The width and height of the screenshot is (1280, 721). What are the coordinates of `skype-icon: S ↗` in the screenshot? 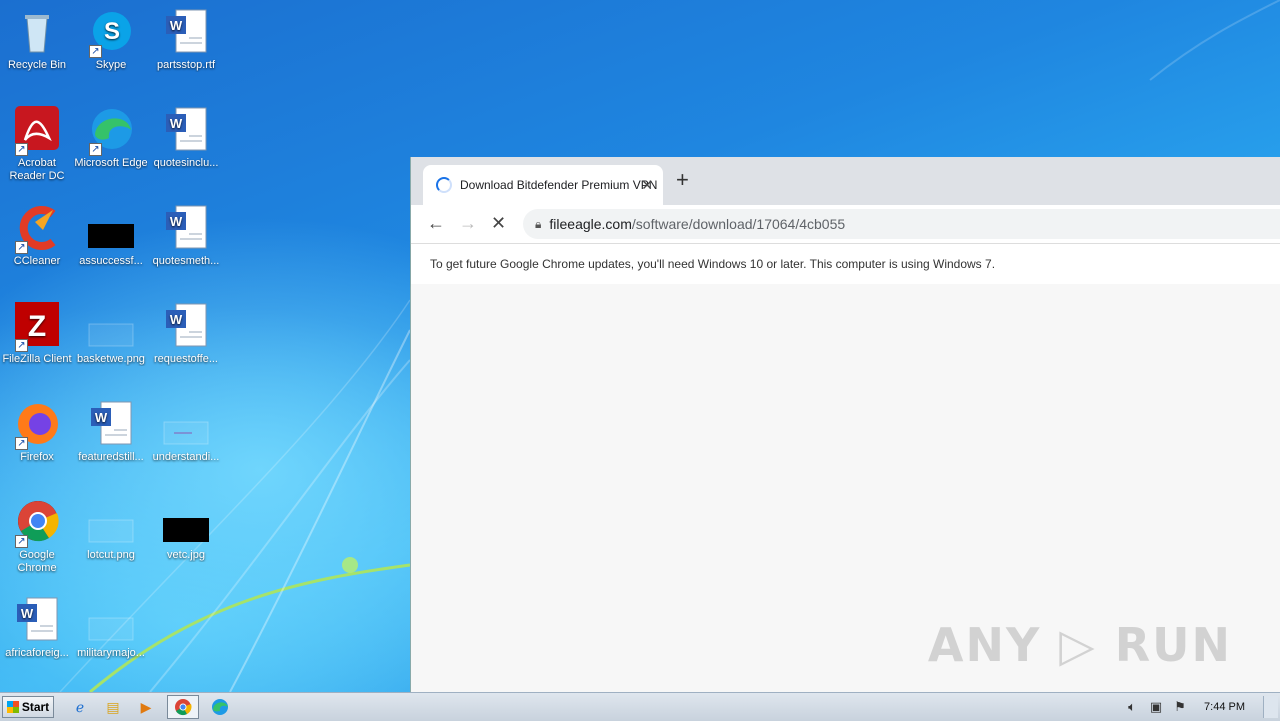 It's located at (111, 33).